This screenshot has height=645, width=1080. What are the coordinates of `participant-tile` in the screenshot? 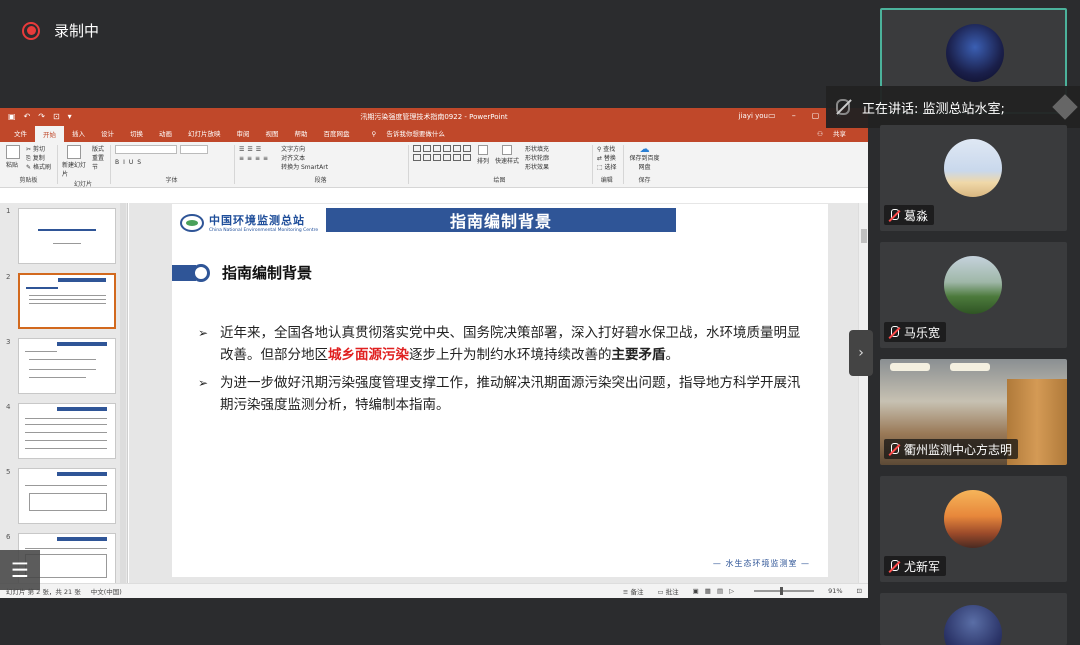 It's located at (973, 619).